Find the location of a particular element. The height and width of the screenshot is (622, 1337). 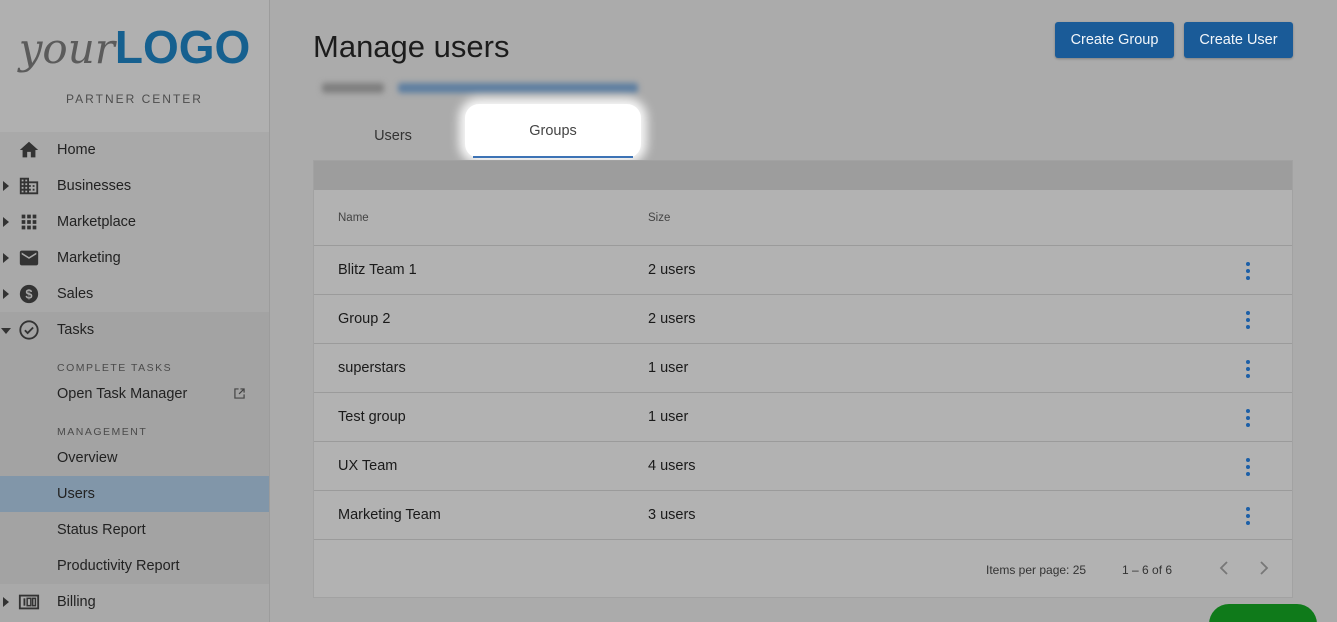

sidebar-item-open-task-manager: Open Task Manager is located at coordinates (134, 394).